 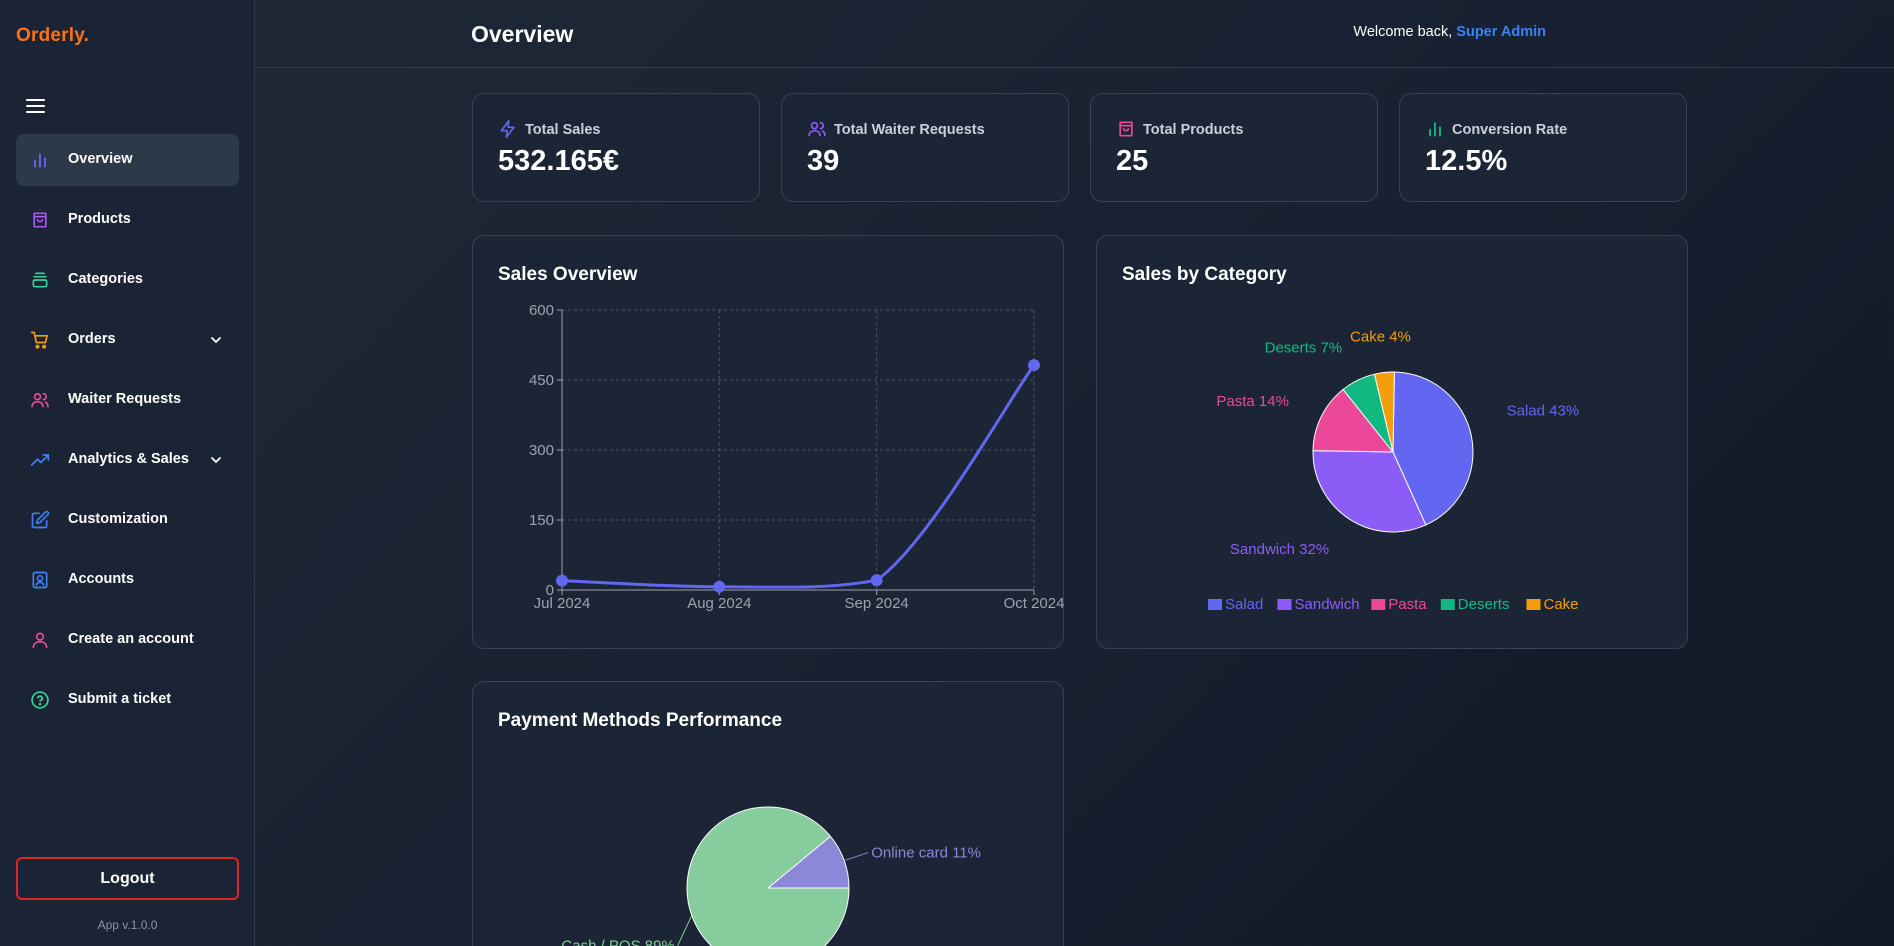 What do you see at coordinates (120, 699) in the screenshot?
I see `sidebar-item-label: Submit a ticket` at bounding box center [120, 699].